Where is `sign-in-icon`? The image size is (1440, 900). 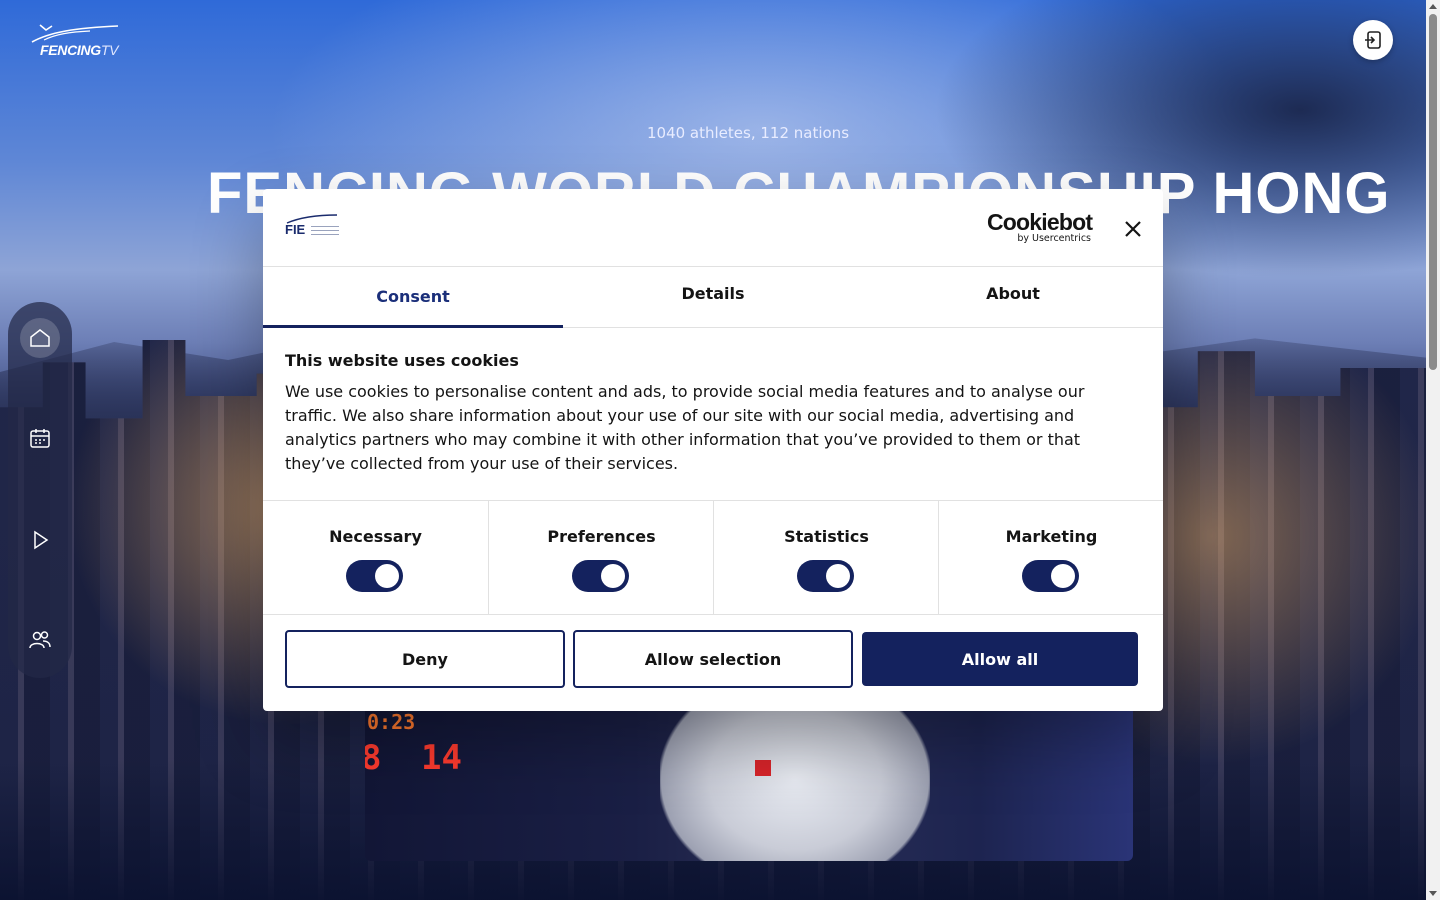 sign-in-icon is located at coordinates (1373, 40).